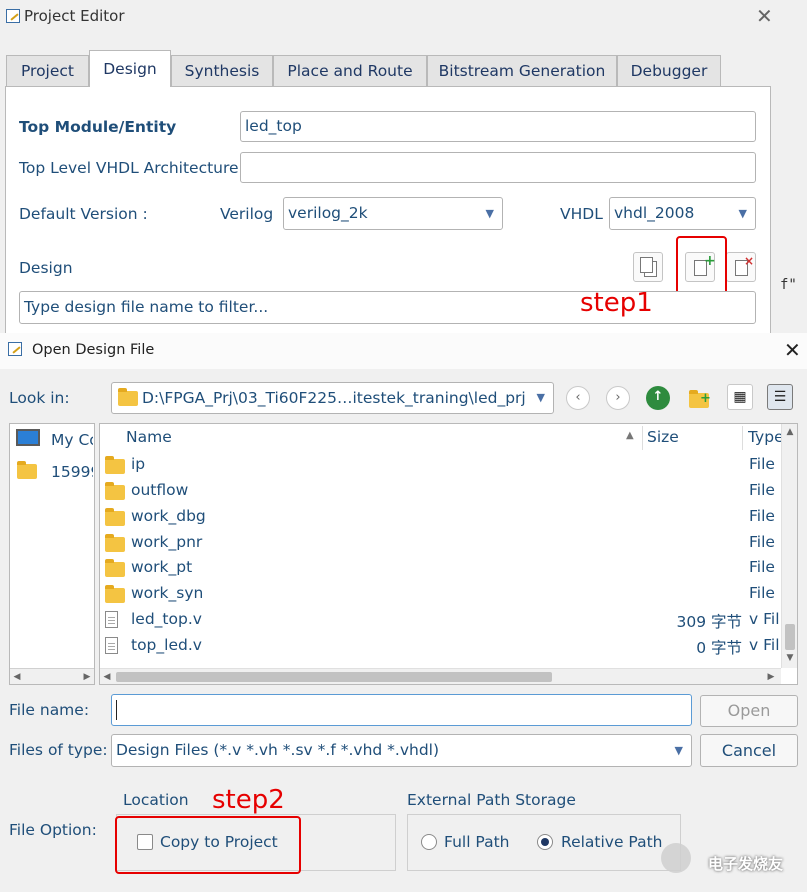 This screenshot has height=892, width=807. What do you see at coordinates (792, 350) in the screenshot?
I see `open-design-file-close-icon: ✕` at bounding box center [792, 350].